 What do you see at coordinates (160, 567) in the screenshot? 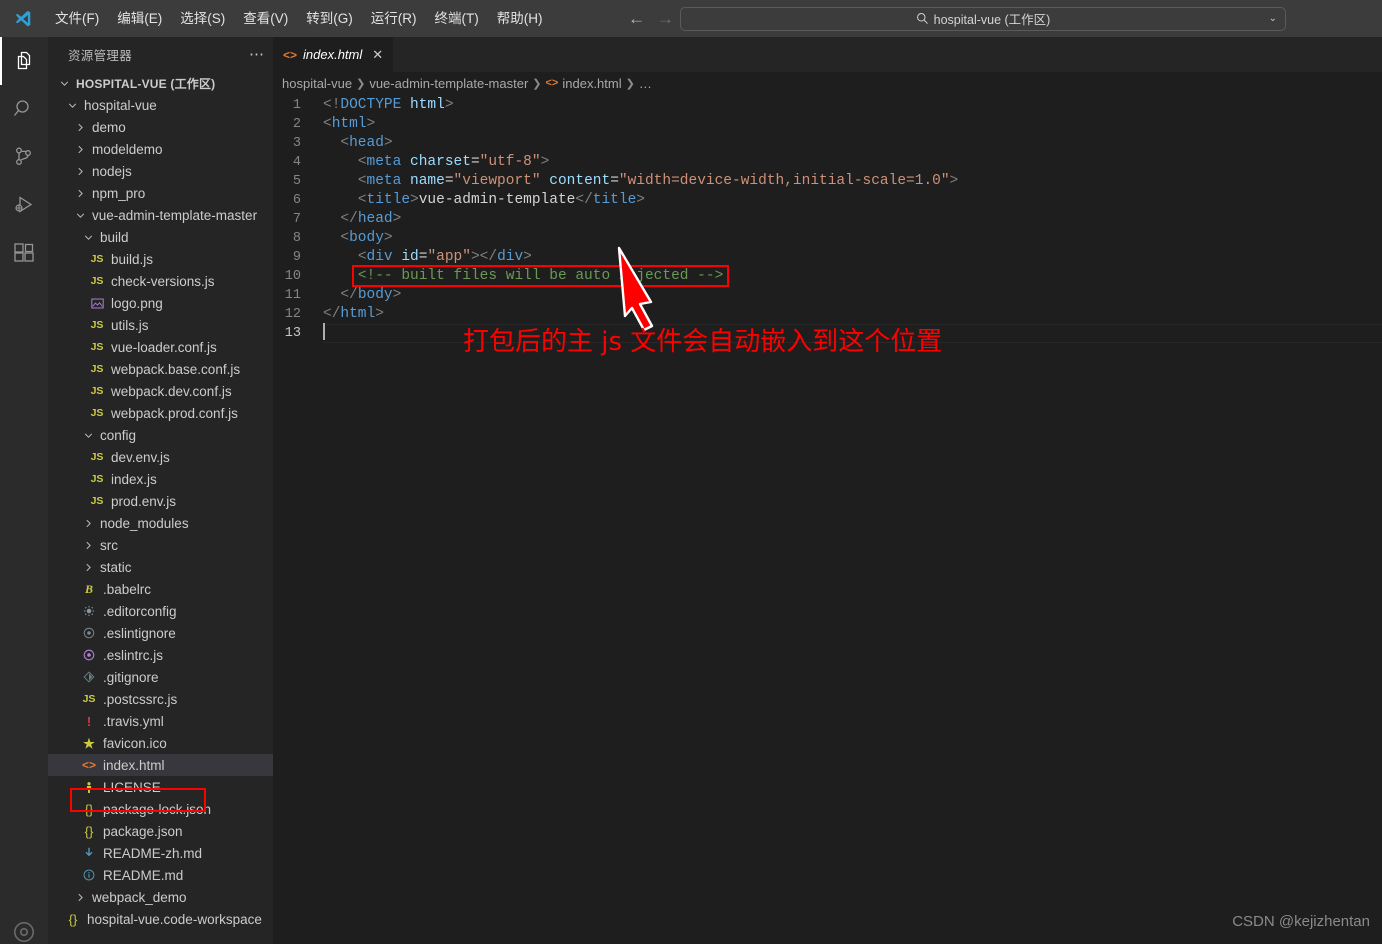
I see `tree-item-static: static` at bounding box center [160, 567].